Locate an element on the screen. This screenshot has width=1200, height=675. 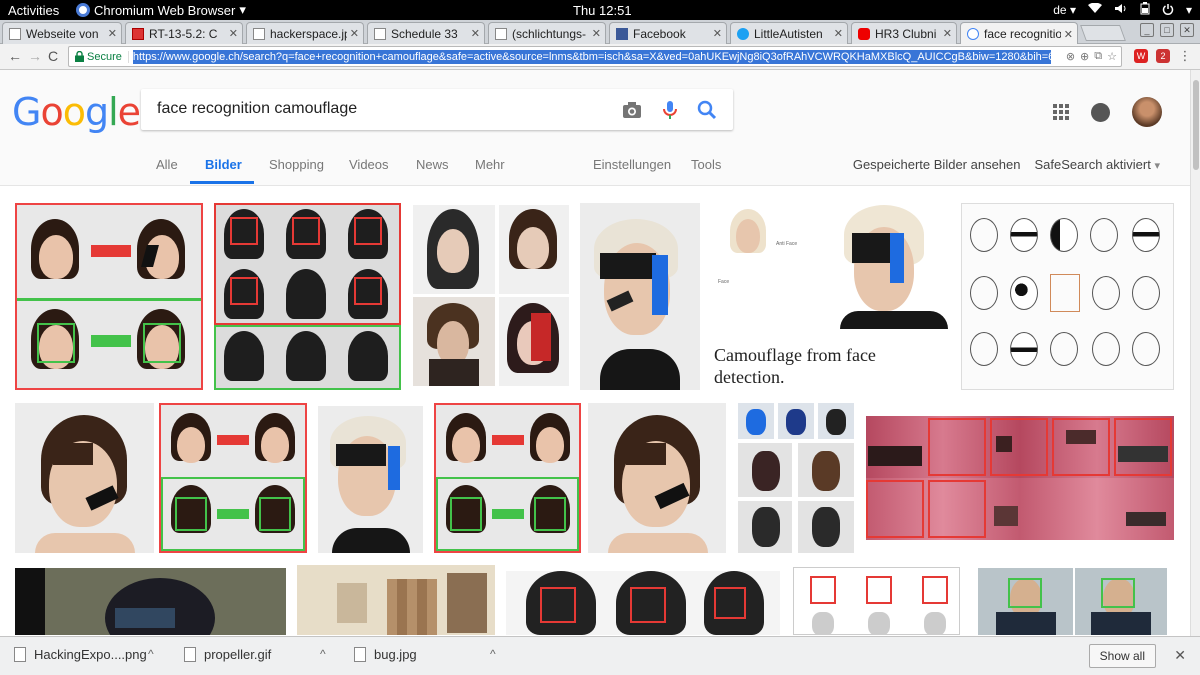
minimize-icon: _ is located at coordinates (1147, 30).